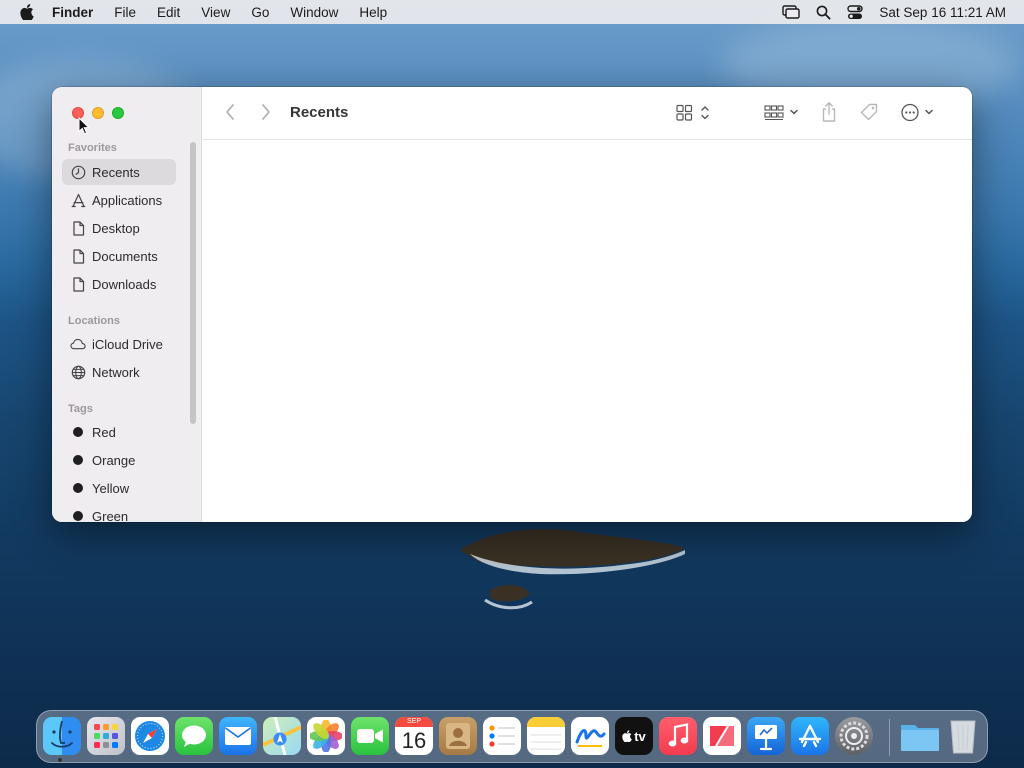  I want to click on sidebar-item-label: iCloud Drive, so click(127, 344).